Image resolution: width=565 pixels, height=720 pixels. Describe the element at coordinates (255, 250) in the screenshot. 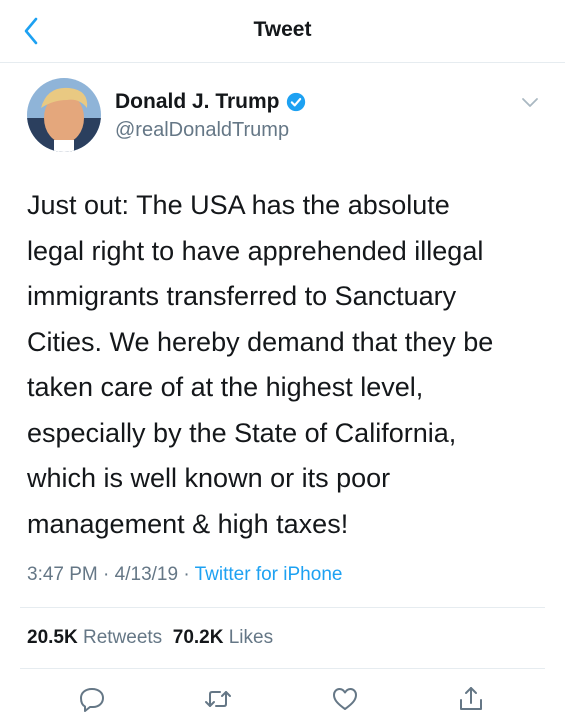

I see `tweet-text-line: legal right to have apprehended illegal` at that location.